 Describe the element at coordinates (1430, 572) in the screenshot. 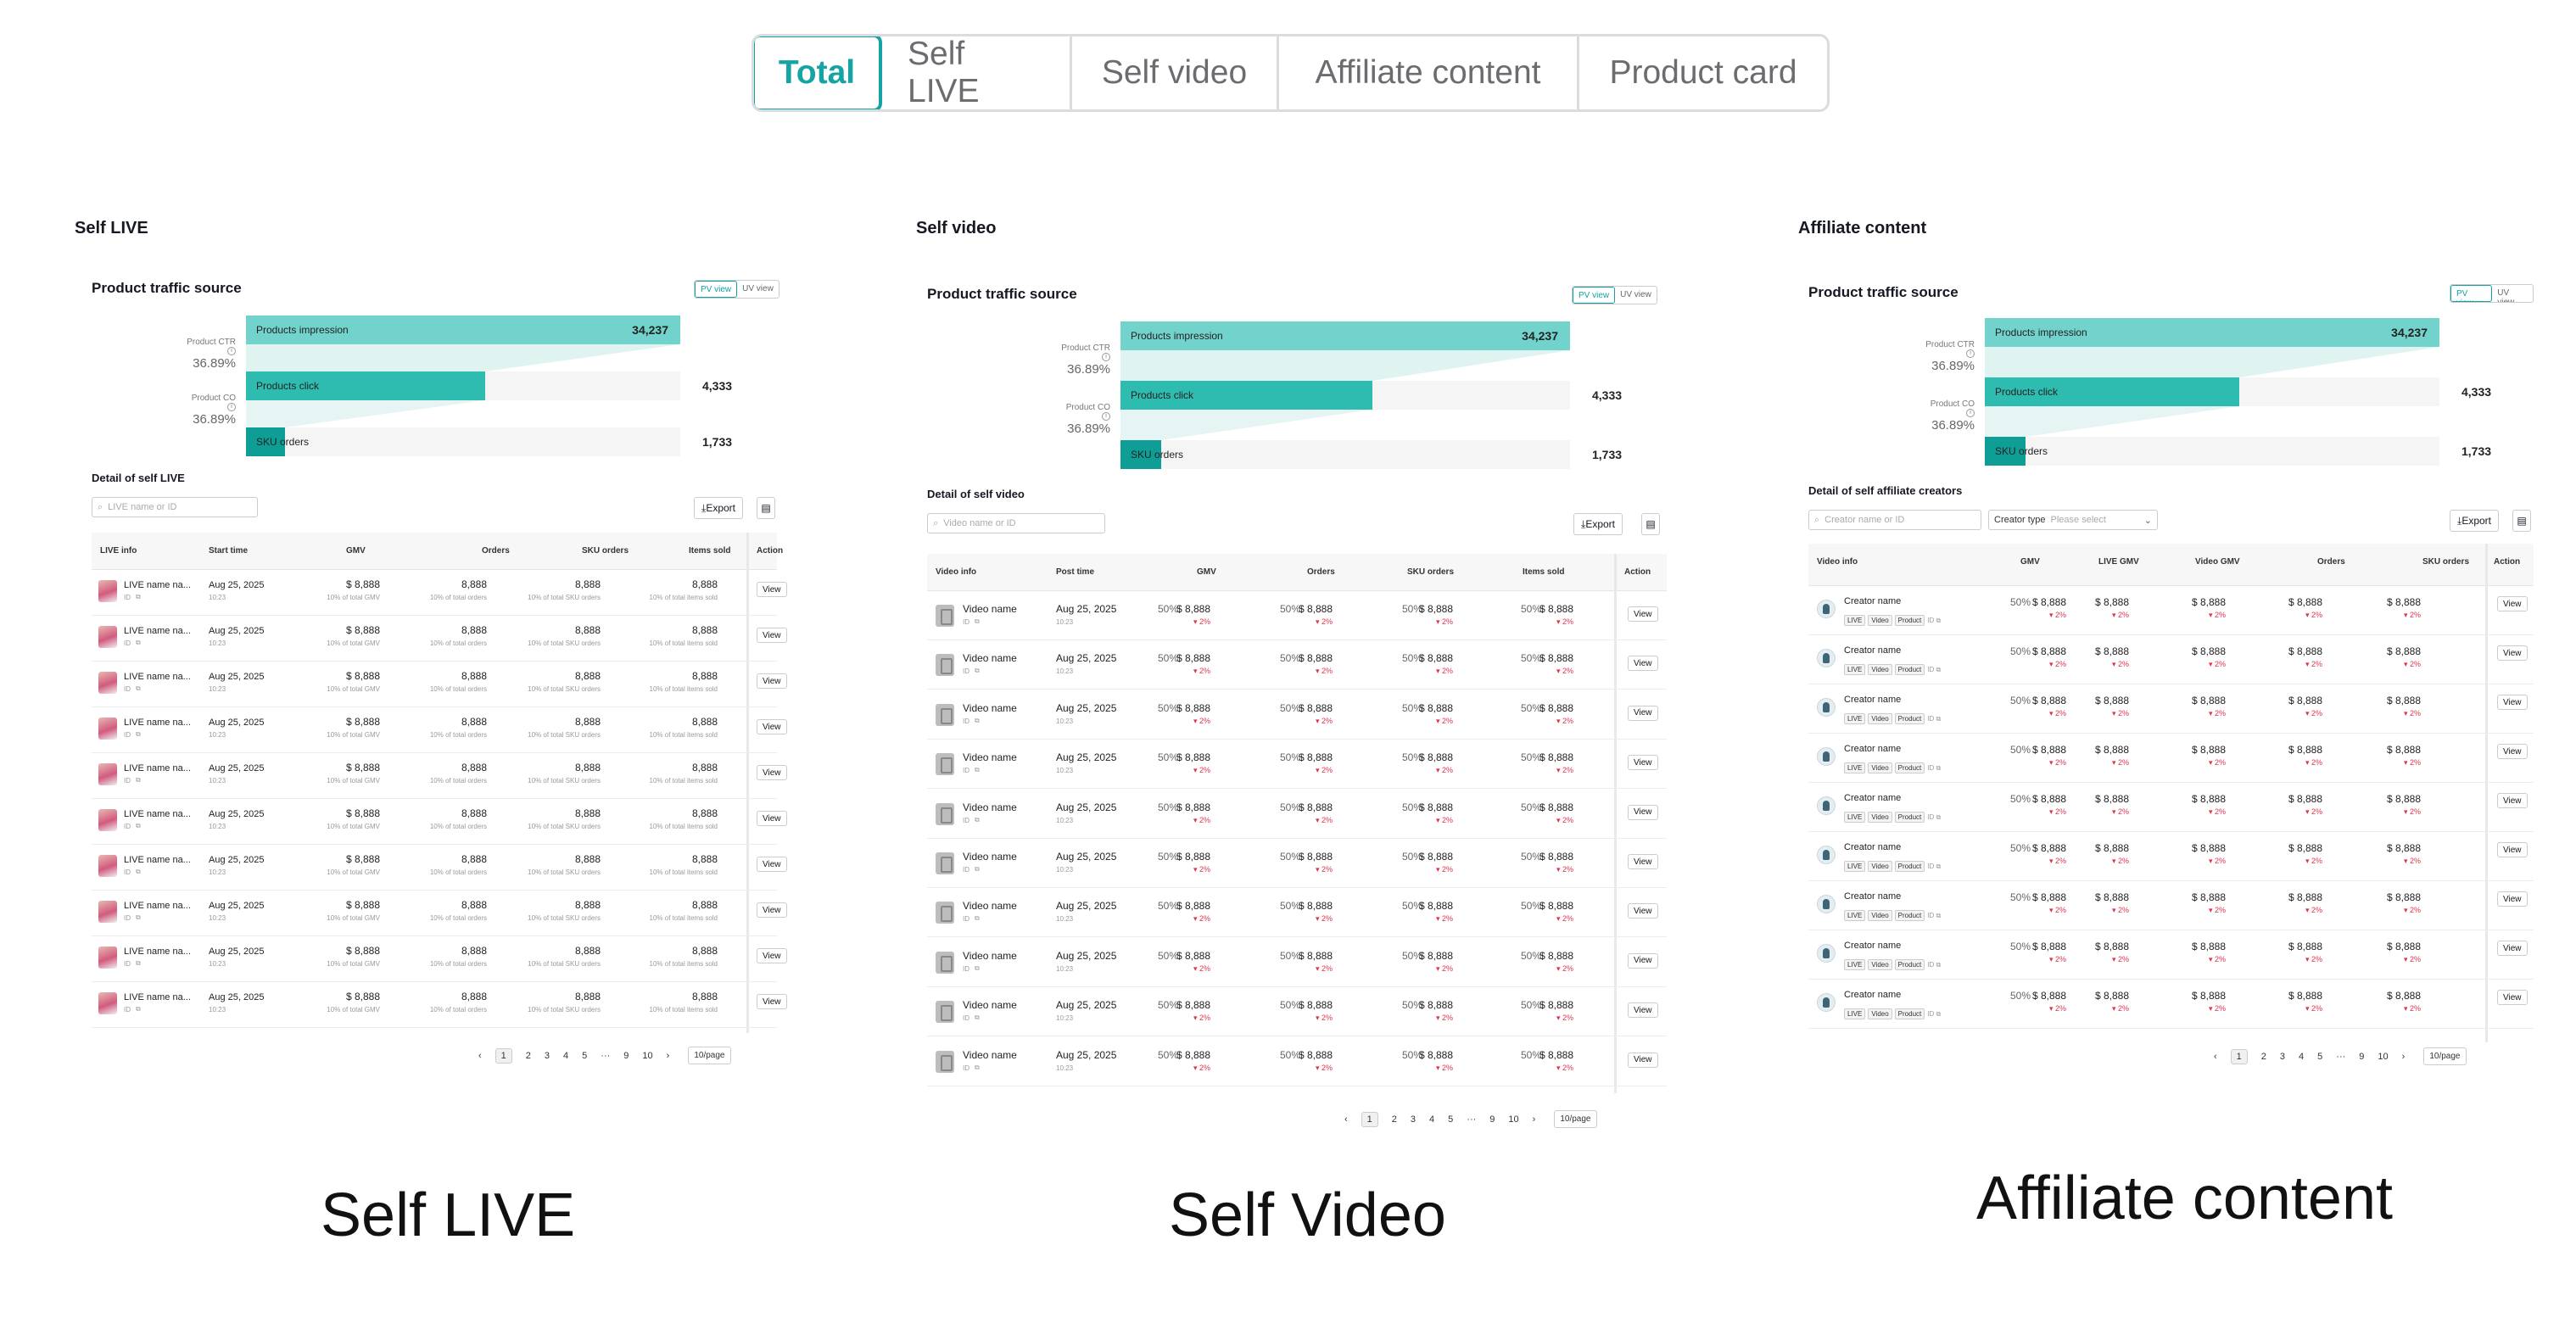

I see `sort-header: SKU orders` at that location.